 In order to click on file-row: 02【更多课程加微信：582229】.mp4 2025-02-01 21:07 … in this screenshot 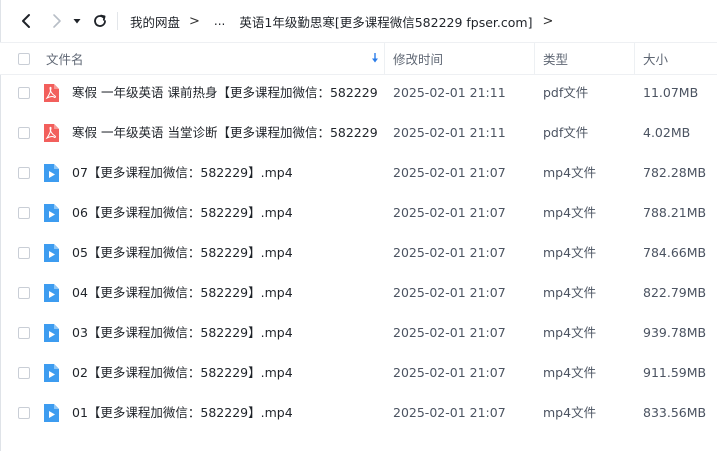, I will do `click(358, 373)`.